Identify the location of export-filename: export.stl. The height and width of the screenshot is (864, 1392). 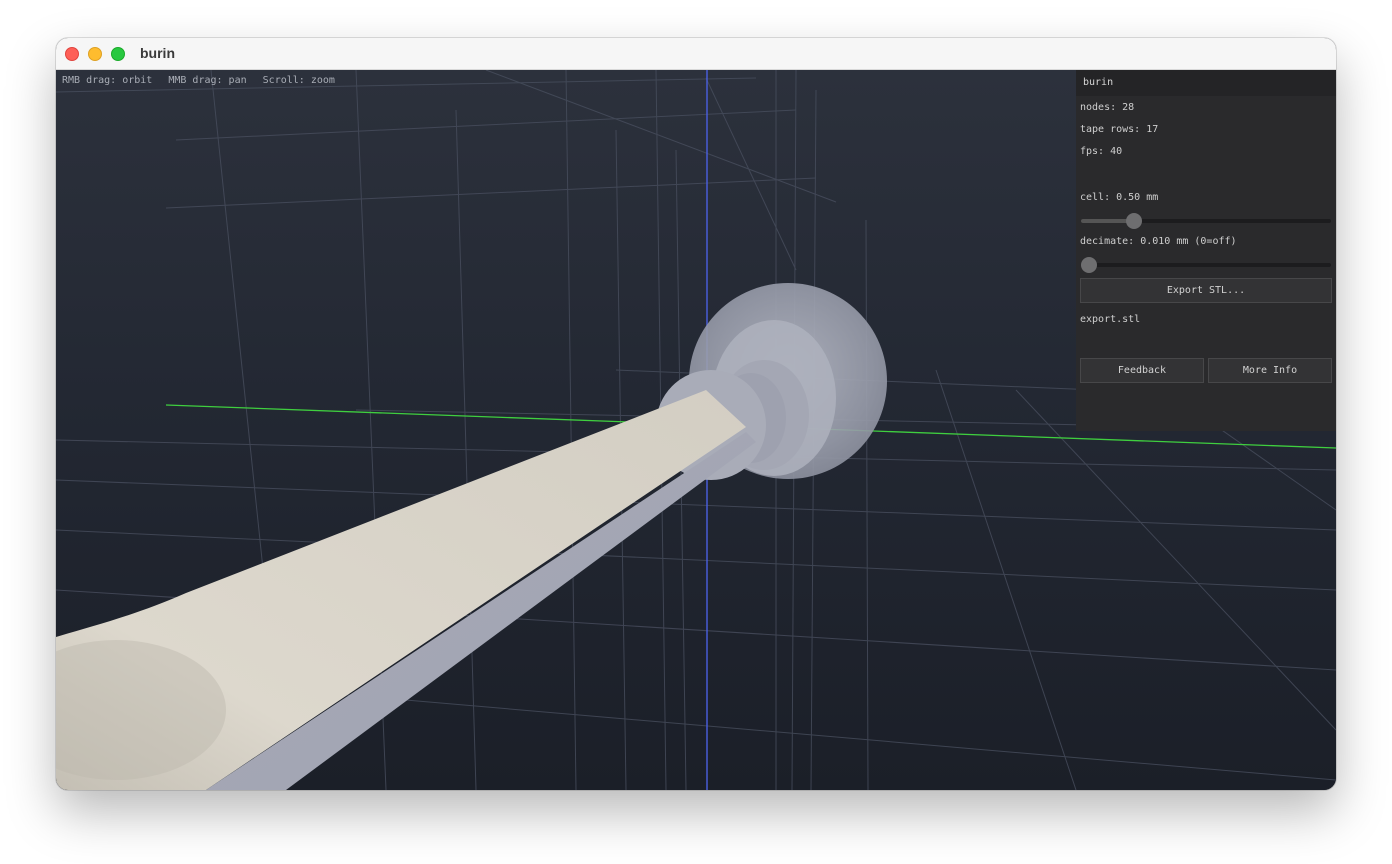
(1110, 319).